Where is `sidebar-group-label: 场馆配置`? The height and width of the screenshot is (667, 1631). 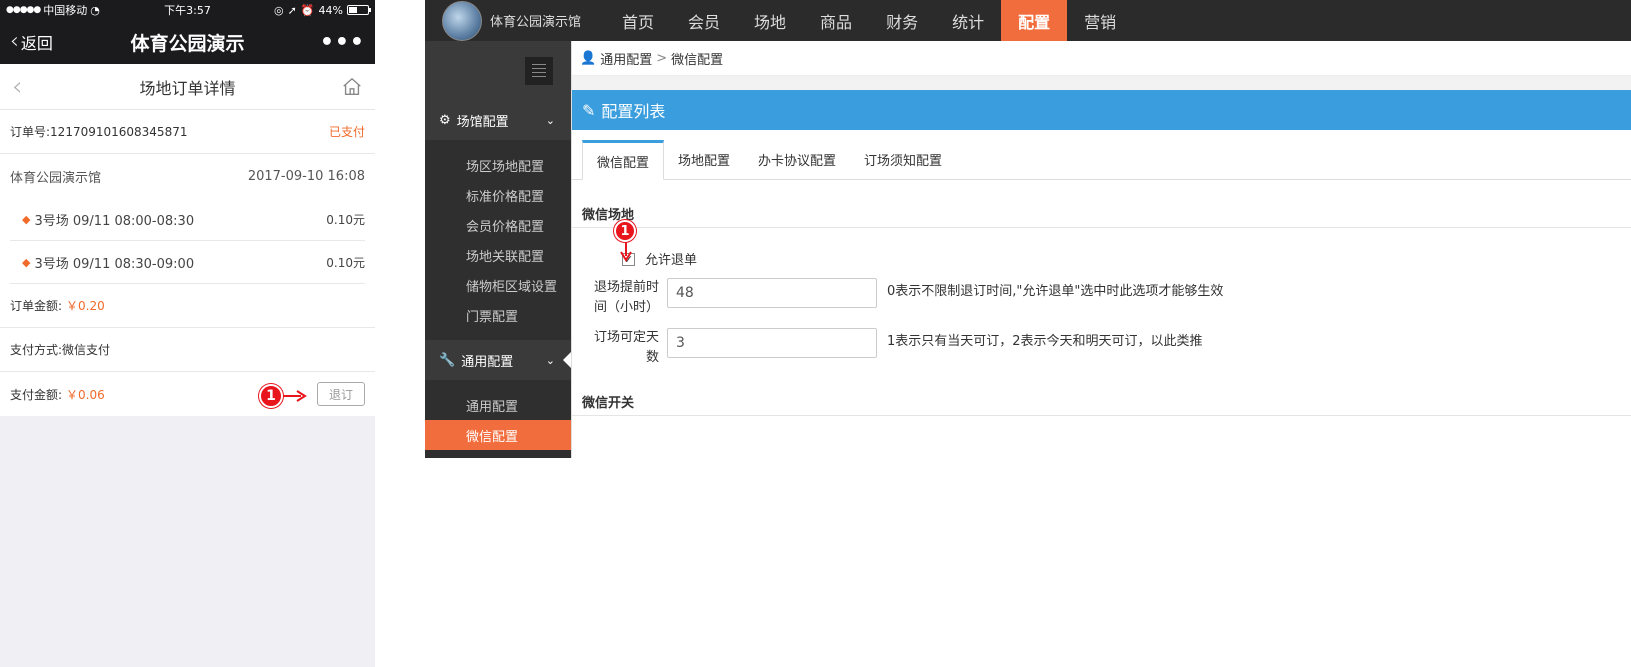
sidebar-group-label: 场馆配置 is located at coordinates (482, 122).